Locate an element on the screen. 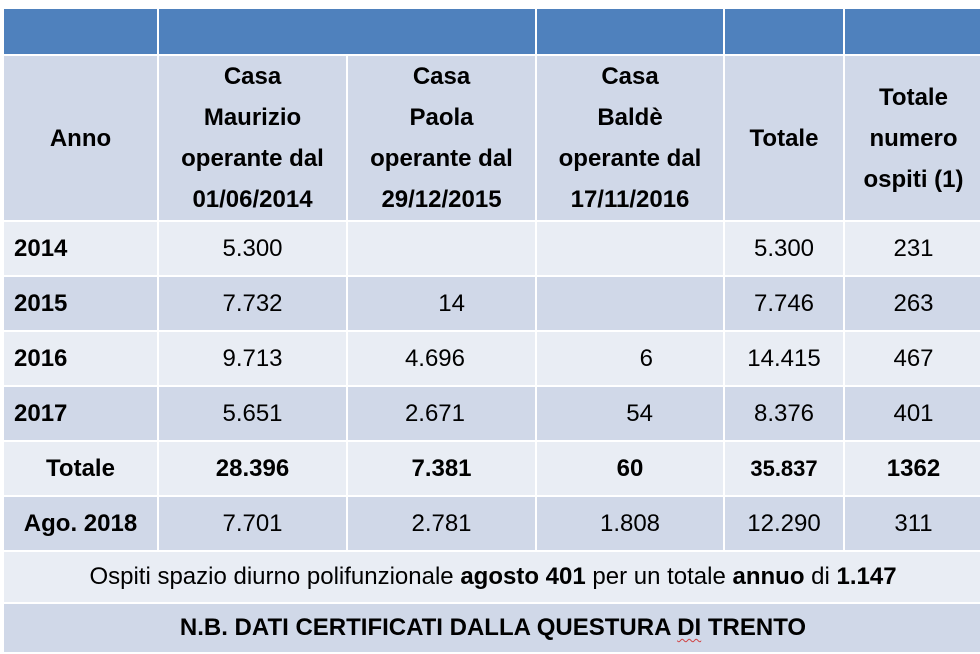 The height and width of the screenshot is (654, 980). table-row: 2015 7.732 14 7.746 263 is located at coordinates (491, 303).